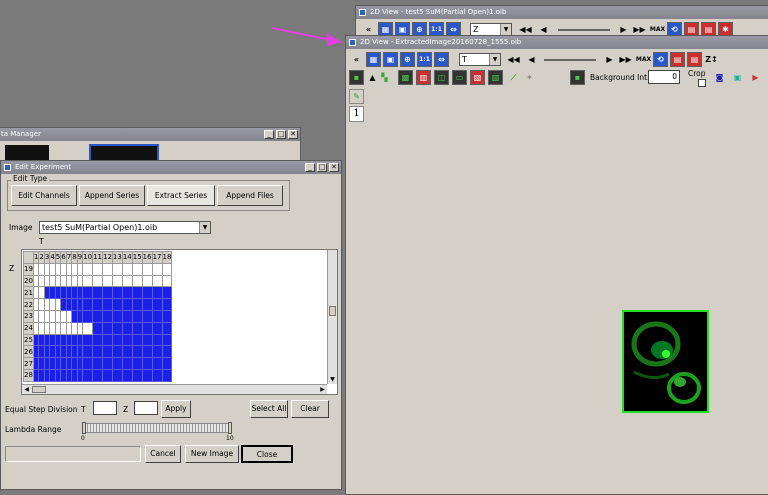 This screenshot has height=495, width=768. What do you see at coordinates (98, 375) in the screenshot?
I see `grid-row: 28` at bounding box center [98, 375].